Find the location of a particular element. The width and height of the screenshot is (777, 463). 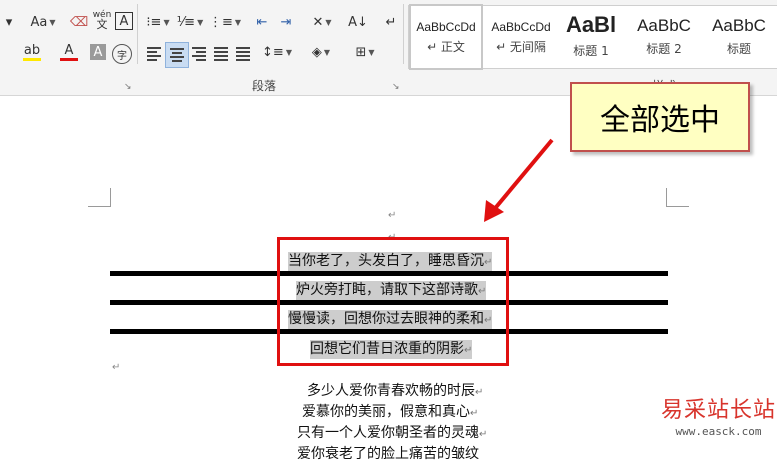

watermark-url: www.easck.com is located at coordinates (718, 431).